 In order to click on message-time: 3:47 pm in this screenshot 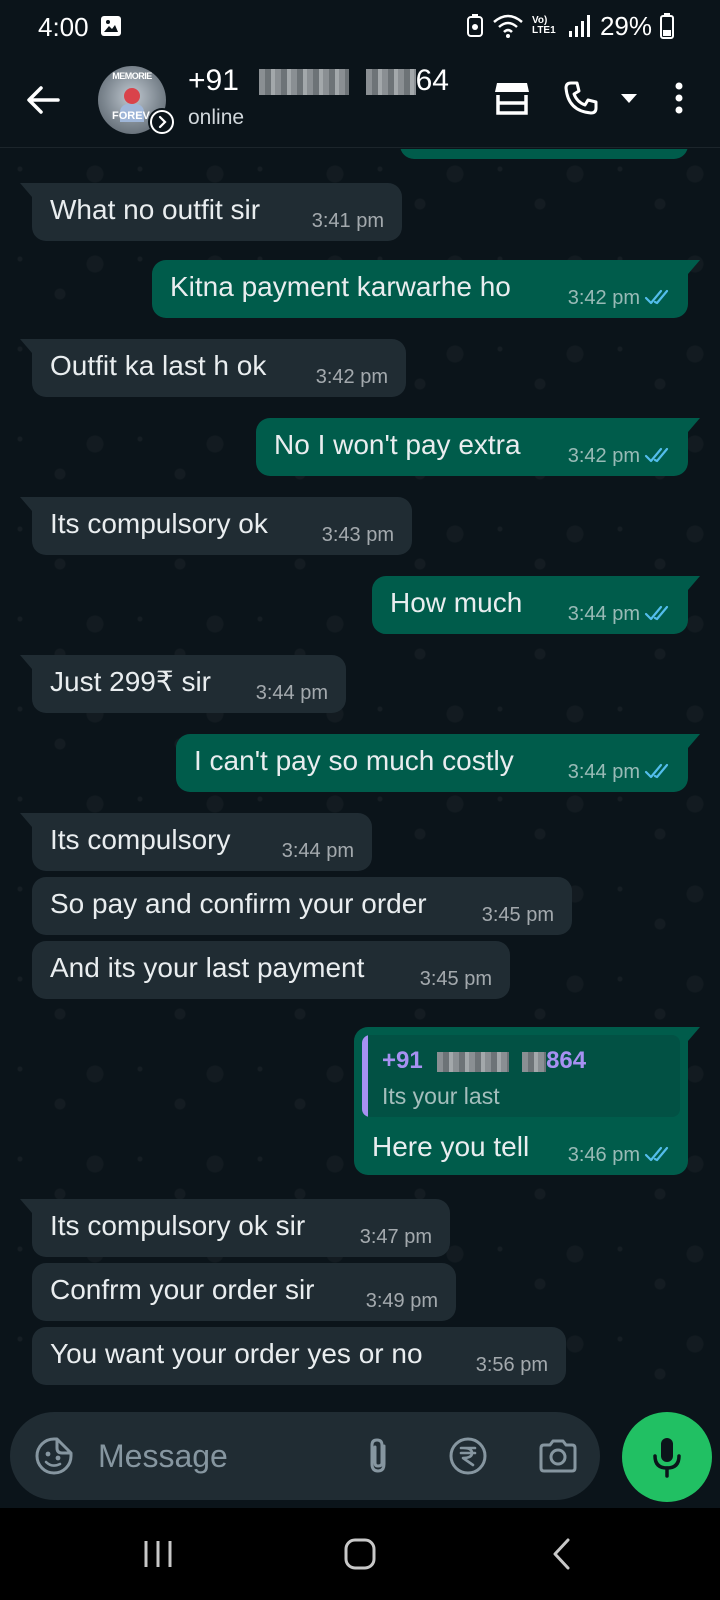, I will do `click(395, 1237)`.